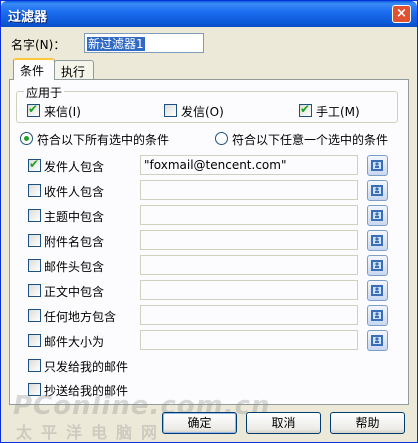 Image resolution: width=418 pixels, height=443 pixels. Describe the element at coordinates (367, 423) in the screenshot. I see `help-button: 帮助` at that location.